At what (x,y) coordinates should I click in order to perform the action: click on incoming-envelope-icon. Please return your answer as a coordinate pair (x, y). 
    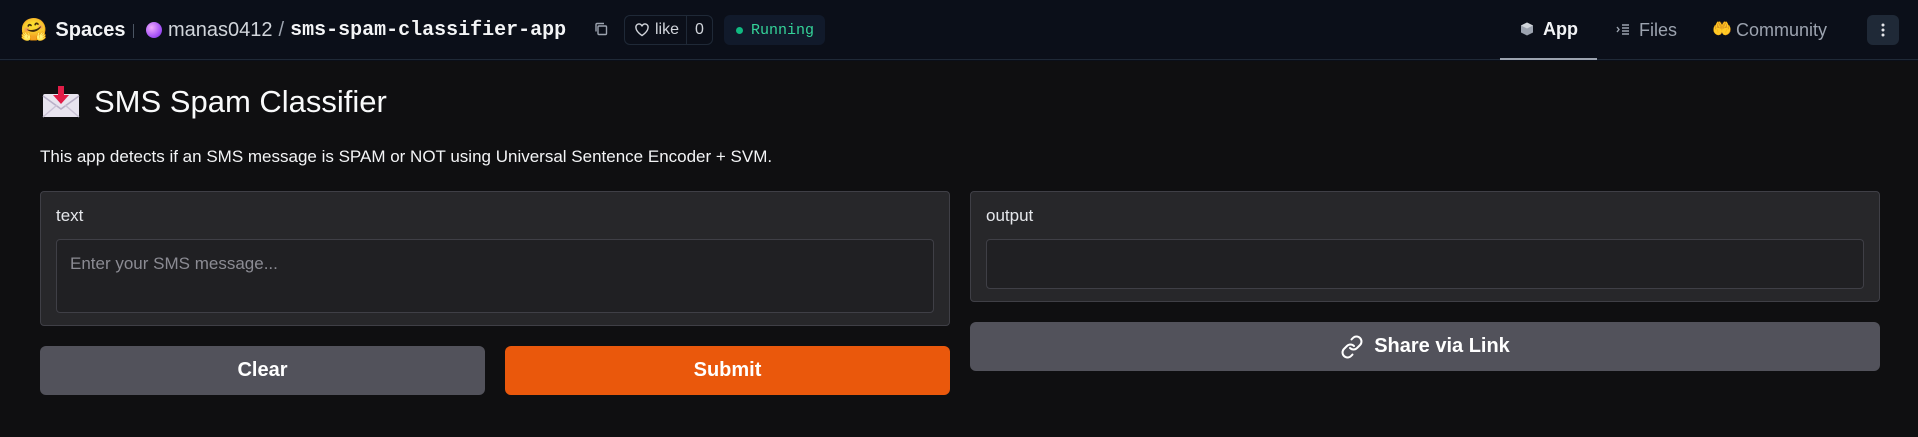
    Looking at the image, I should click on (61, 102).